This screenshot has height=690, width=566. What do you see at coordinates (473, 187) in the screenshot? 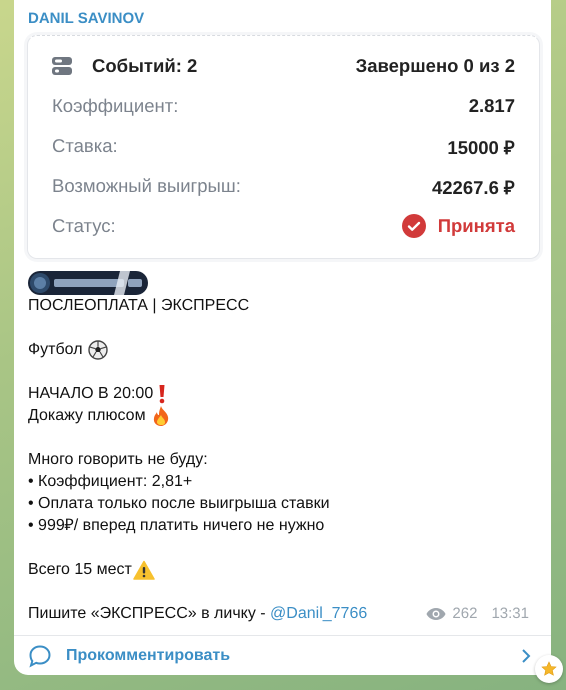
I see `field-value: 42267.6 ₽` at bounding box center [473, 187].